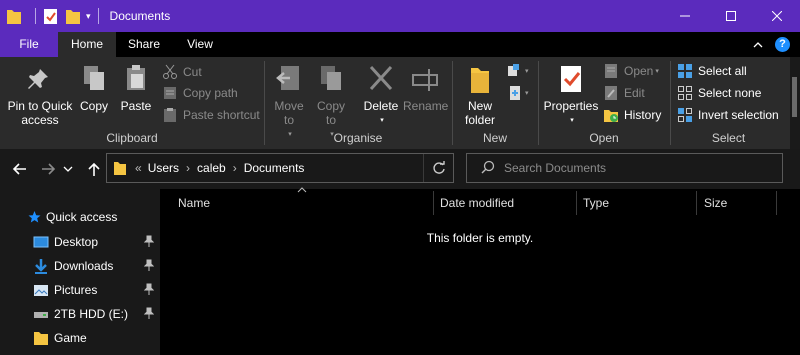  I want to click on ribbon-tab-row: File Home Share View ?, so click(400, 44).